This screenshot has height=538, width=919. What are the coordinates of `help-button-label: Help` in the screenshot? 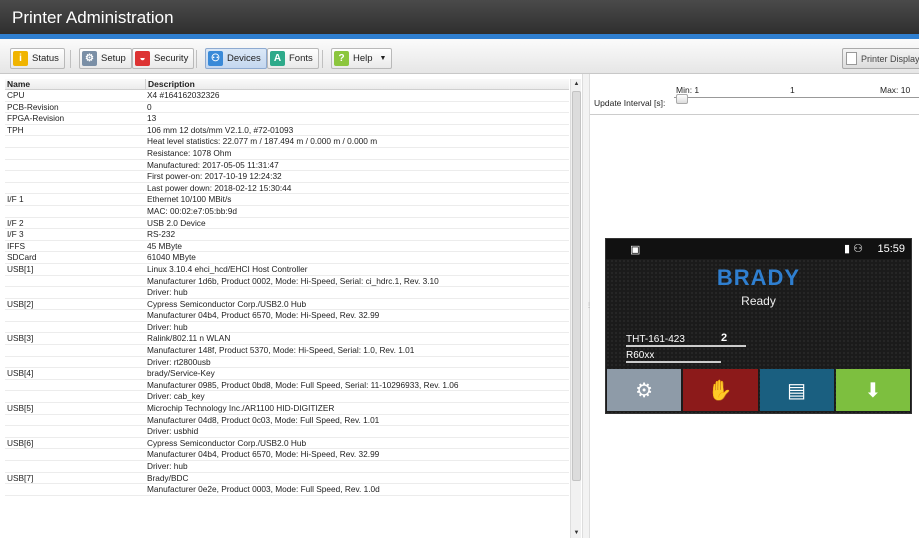 It's located at (363, 58).